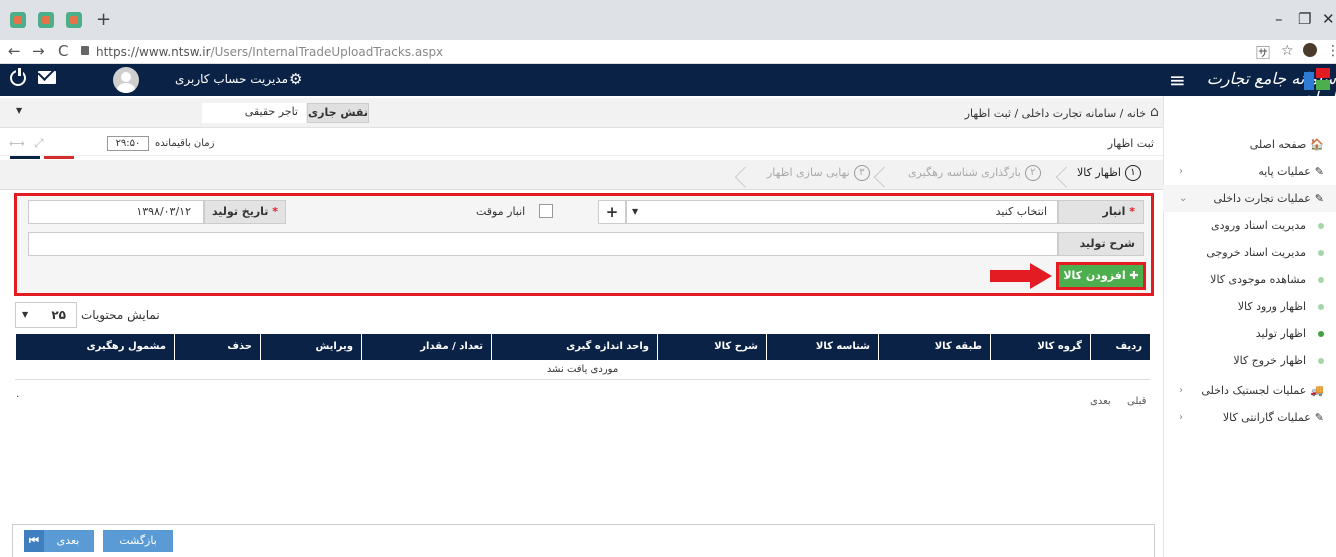 This screenshot has height=557, width=1336. I want to click on sidebar-subitem-label: اظهار تولید, so click(1280, 333).